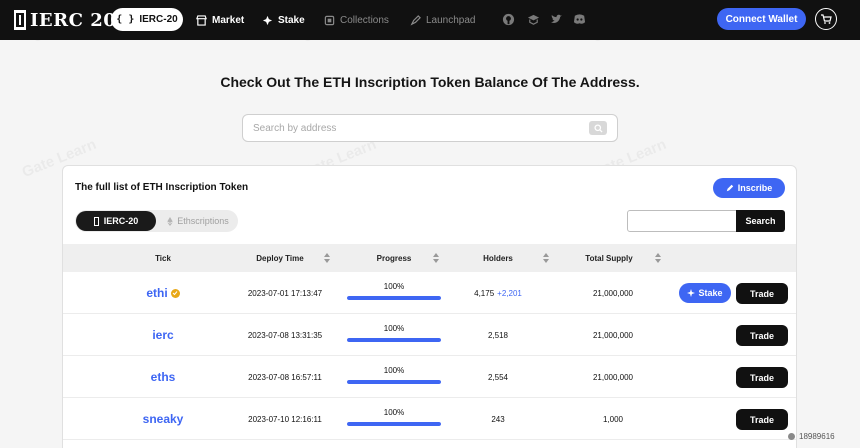 The width and height of the screenshot is (860, 448). What do you see at coordinates (484, 293) in the screenshot?
I see `holders-count: 4,175` at bounding box center [484, 293].